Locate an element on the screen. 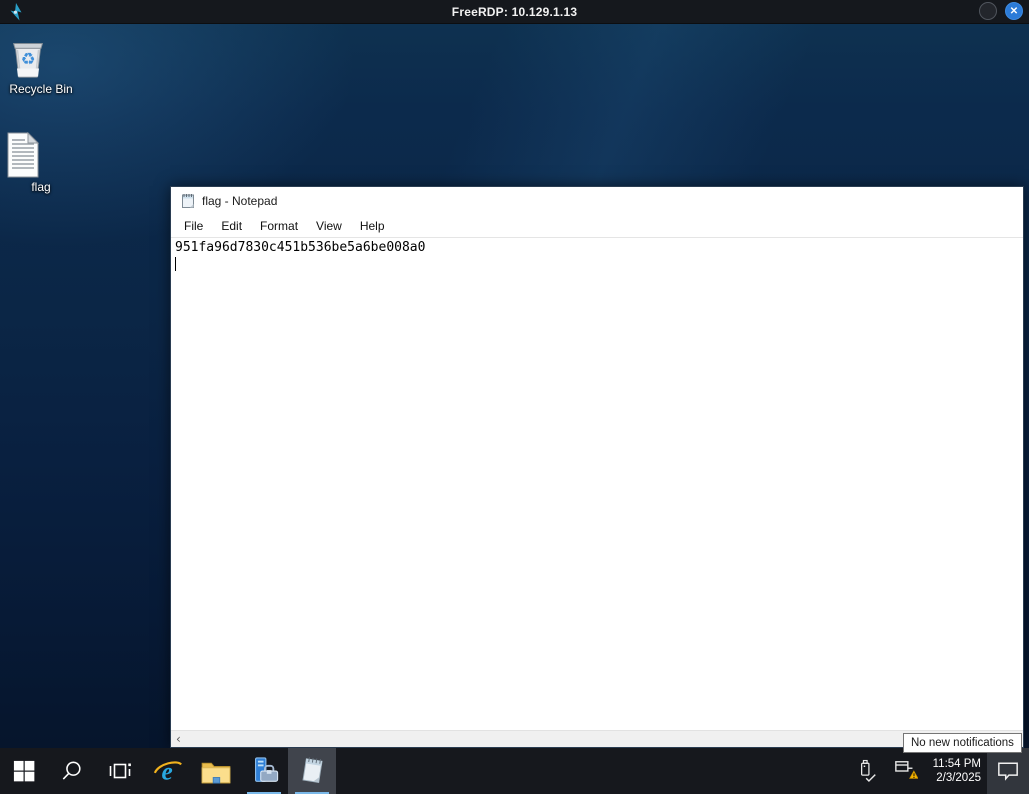 This screenshot has height=794, width=1029. desktop-icon-recycle-bin: ♻ Recycle Bin is located at coordinates (41, 64).